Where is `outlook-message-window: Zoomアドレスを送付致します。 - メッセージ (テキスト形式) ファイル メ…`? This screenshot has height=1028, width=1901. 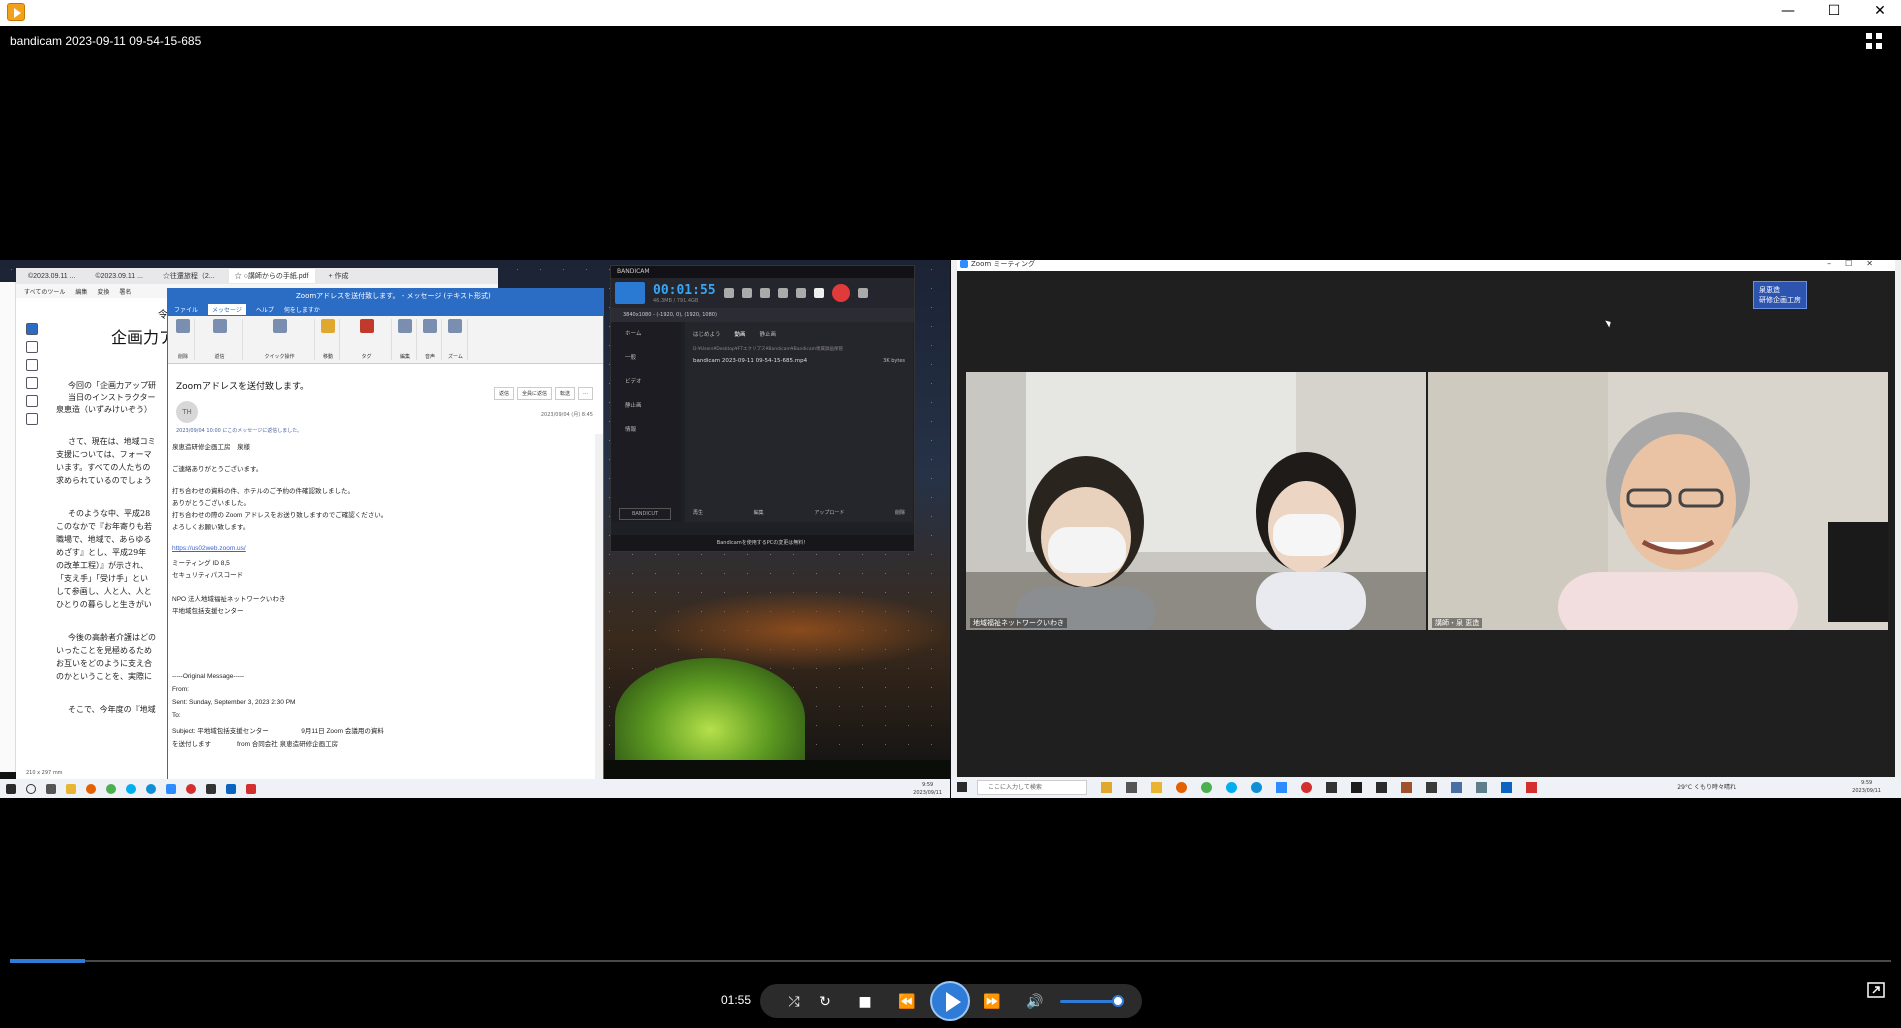 outlook-message-window: Zoomアドレスを送付致します。 - メッセージ (テキスト形式) ファイル メ… is located at coordinates (385, 534).